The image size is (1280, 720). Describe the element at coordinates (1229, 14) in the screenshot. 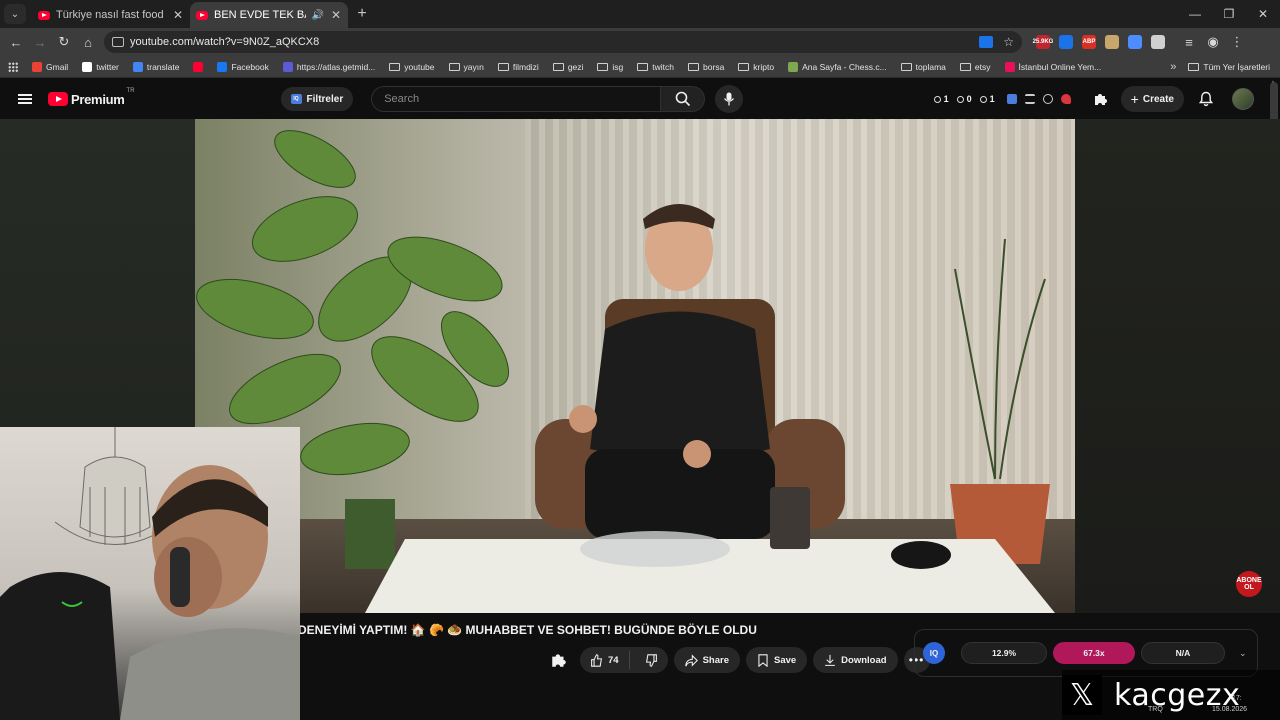

I see `restore-icon: ❐` at that location.